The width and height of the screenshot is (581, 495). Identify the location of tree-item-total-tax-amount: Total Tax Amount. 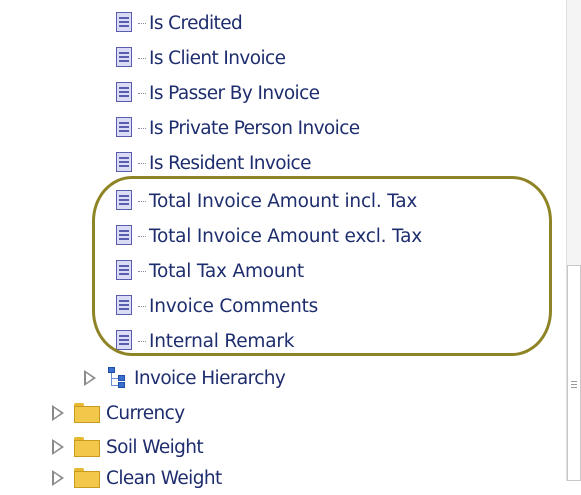
(209, 271).